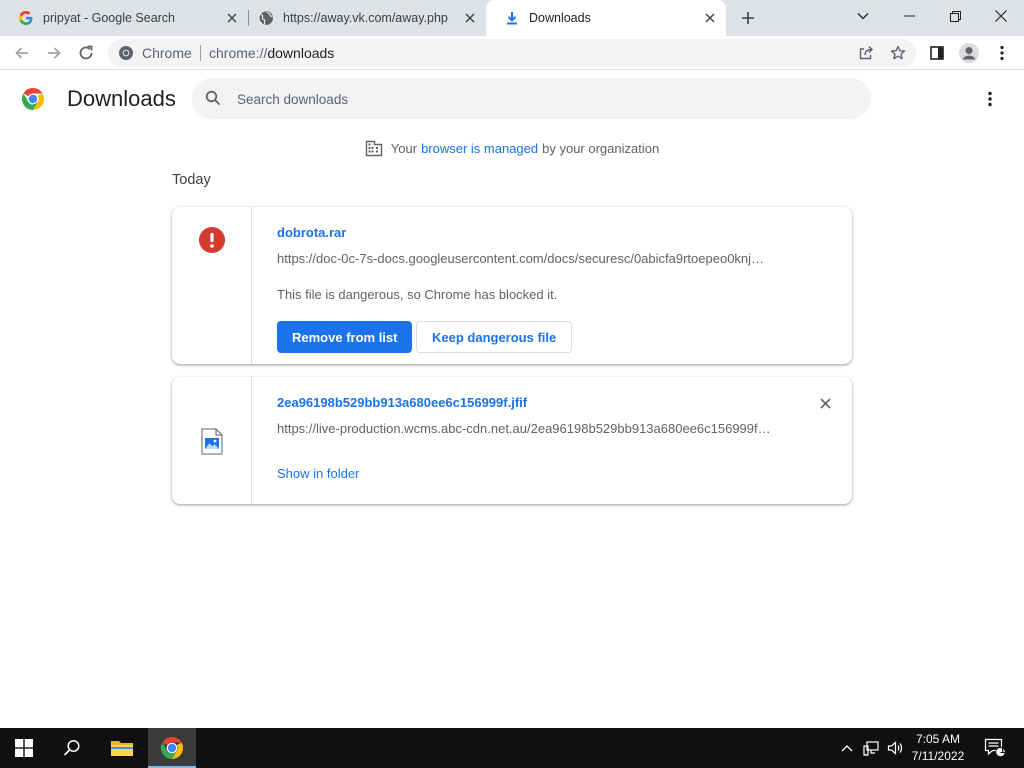 Image resolution: width=1024 pixels, height=768 pixels. Describe the element at coordinates (512, 748) in the screenshot. I see `windows-taskbar: 7:05 AM 7/11/2022 1` at that location.